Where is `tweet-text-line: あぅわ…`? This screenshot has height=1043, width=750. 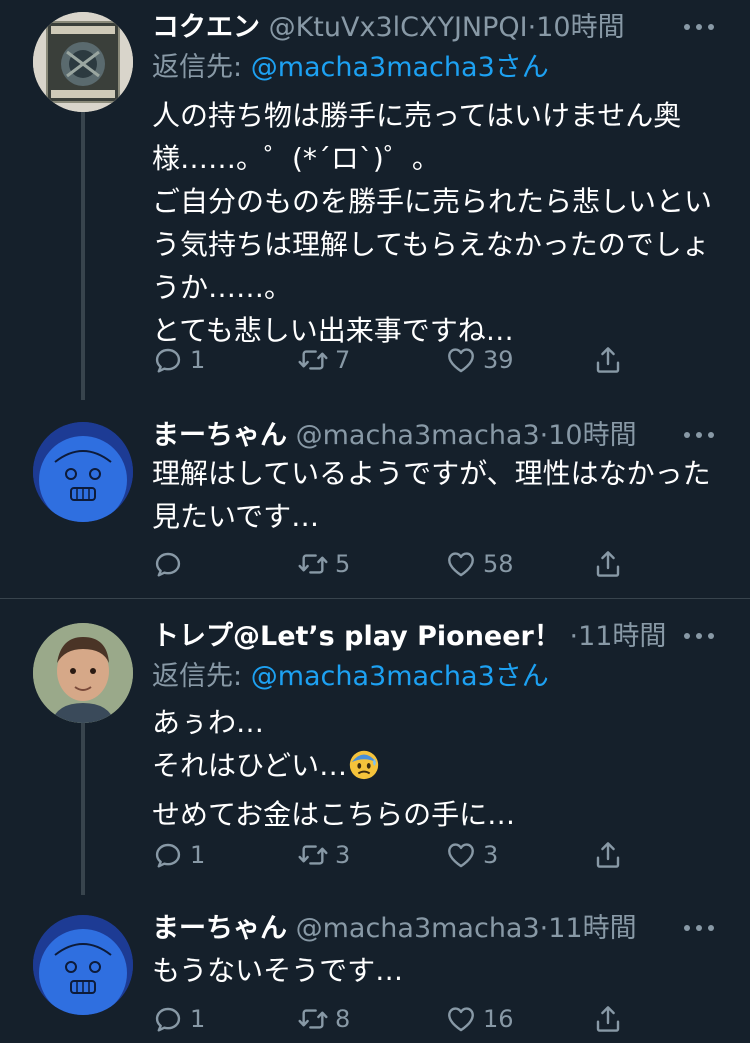 tweet-text-line: あぅわ… is located at coordinates (208, 722).